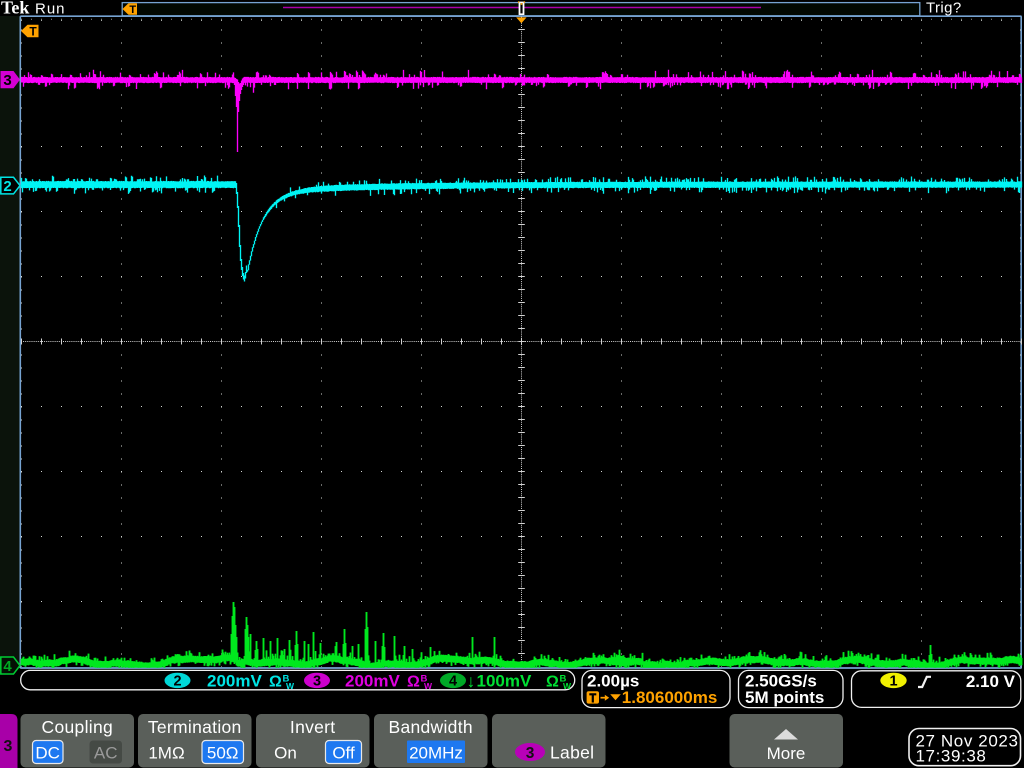 Image resolution: width=1024 pixels, height=768 pixels. What do you see at coordinates (77, 727) in the screenshot?
I see `svg-text: Coupling` at bounding box center [77, 727].